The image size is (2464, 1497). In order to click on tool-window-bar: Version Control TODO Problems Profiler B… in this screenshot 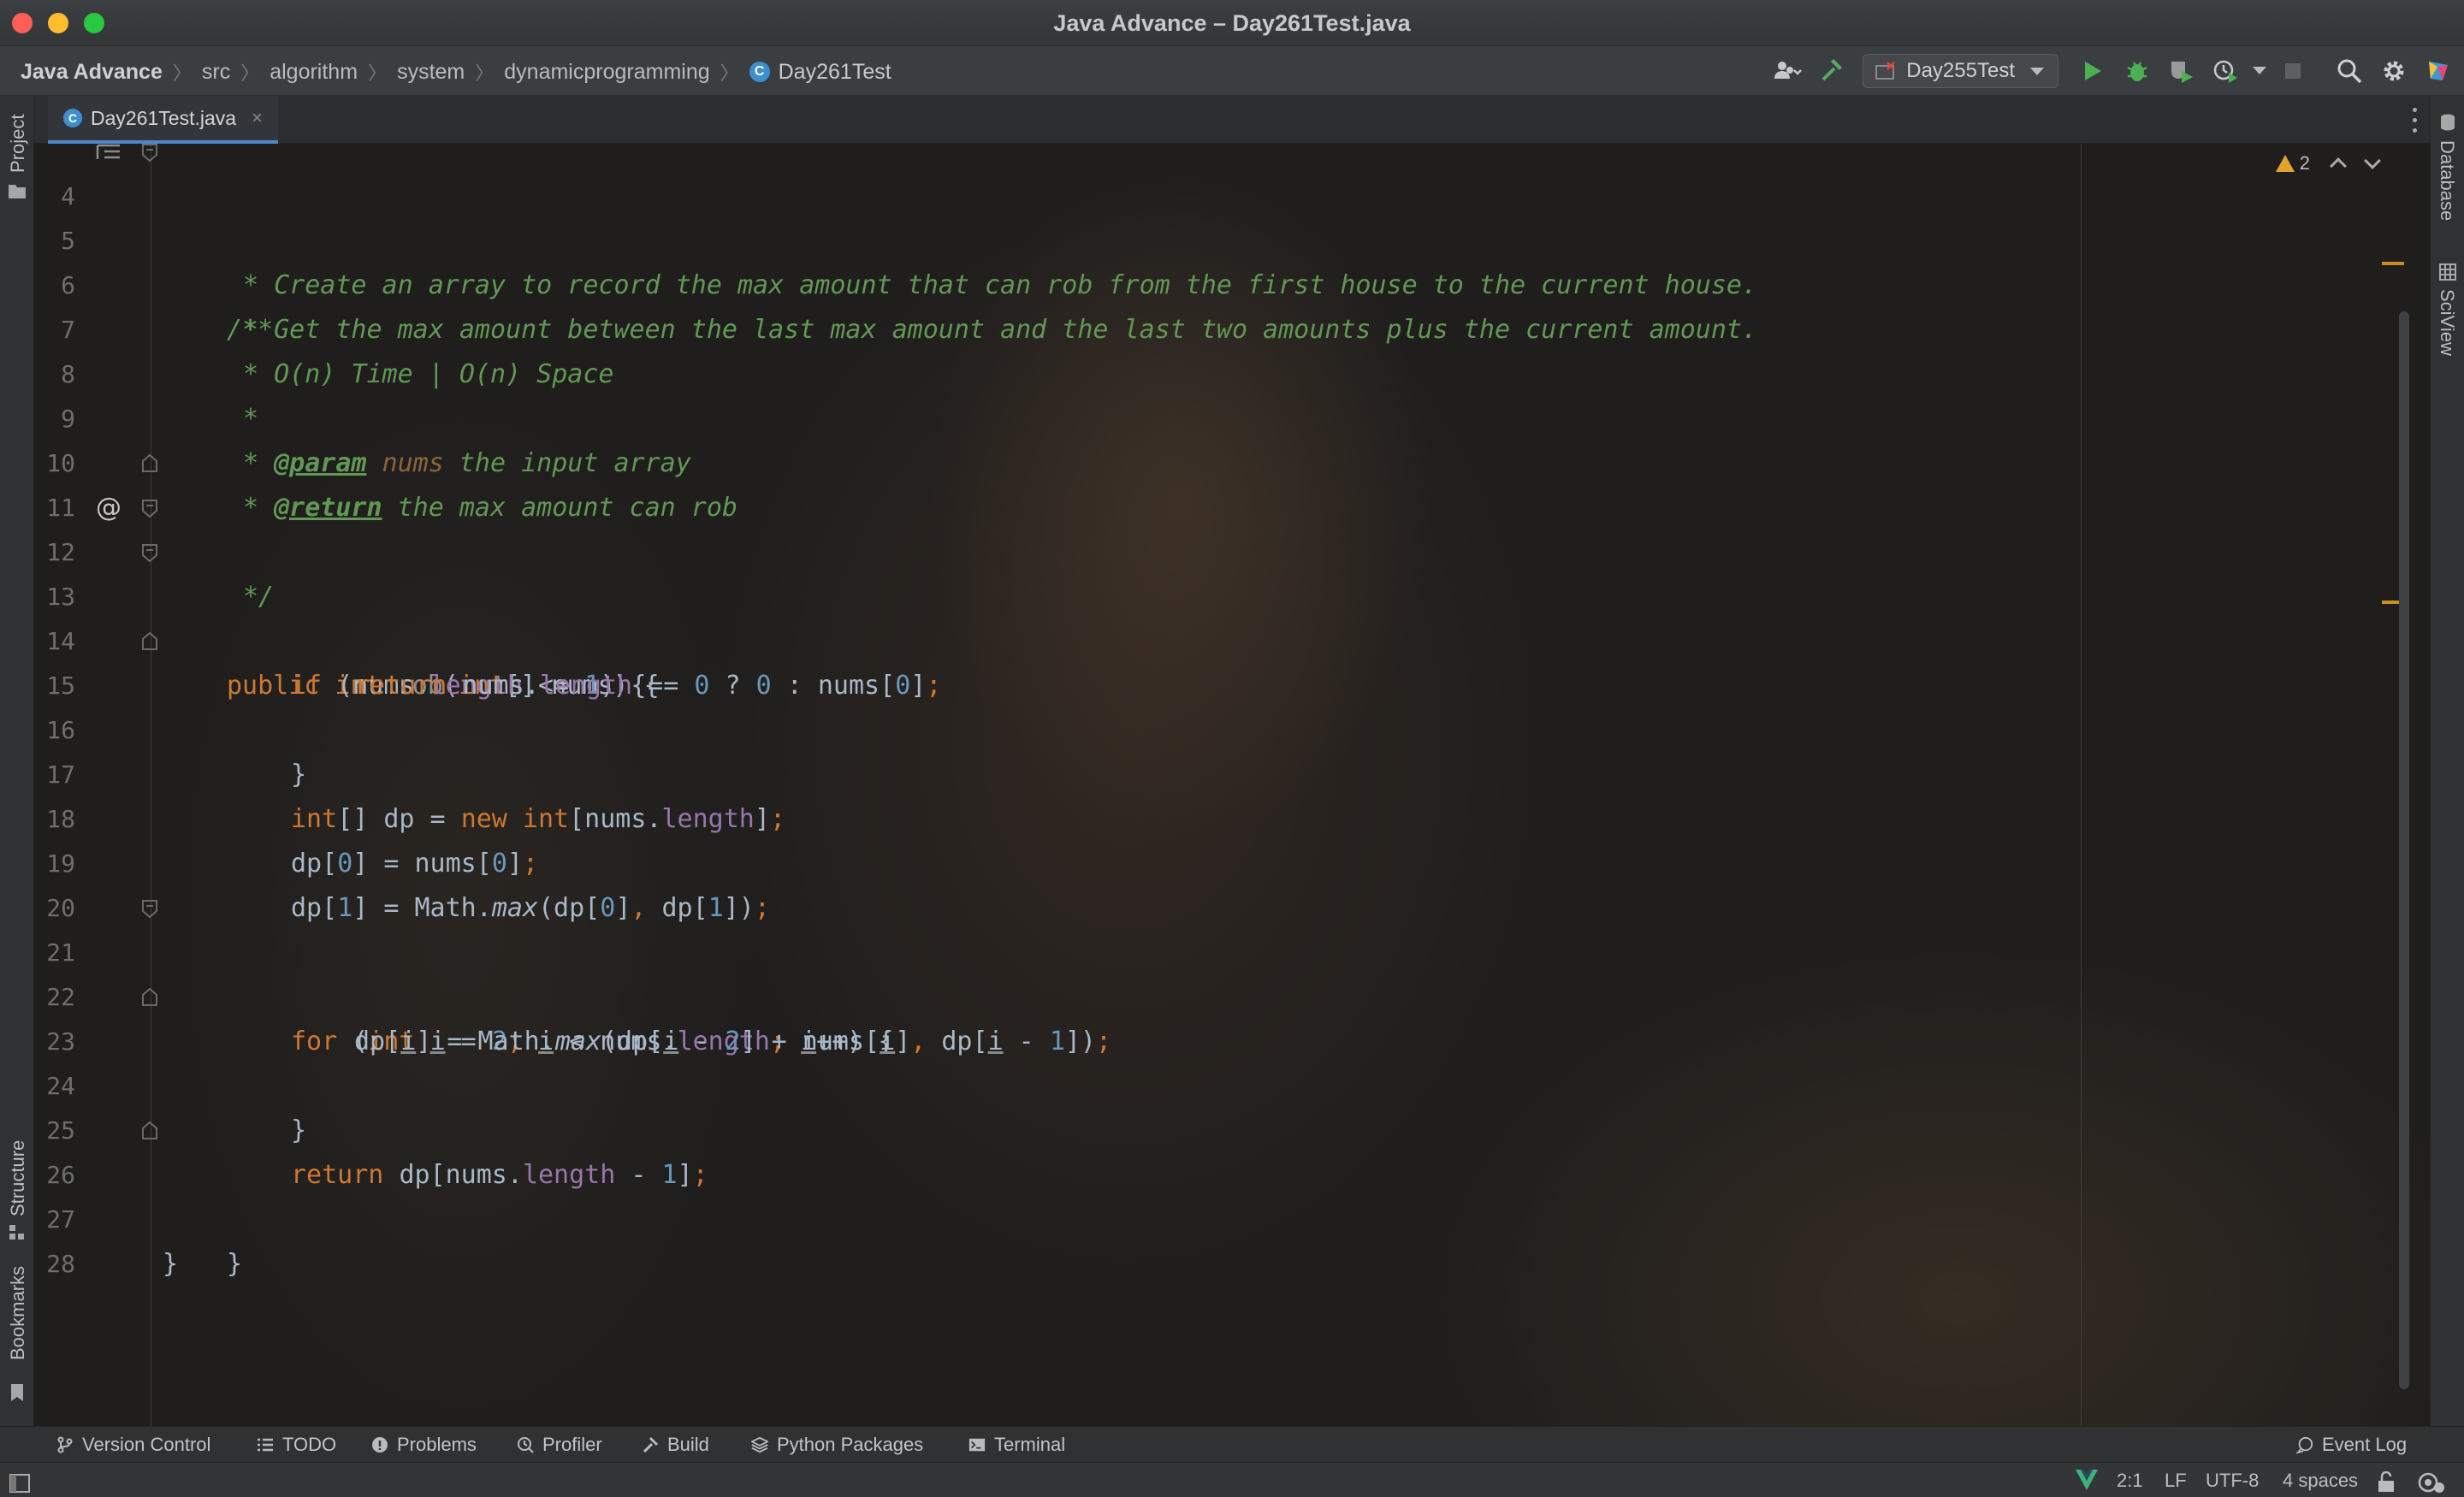, I will do `click(1232, 1444)`.